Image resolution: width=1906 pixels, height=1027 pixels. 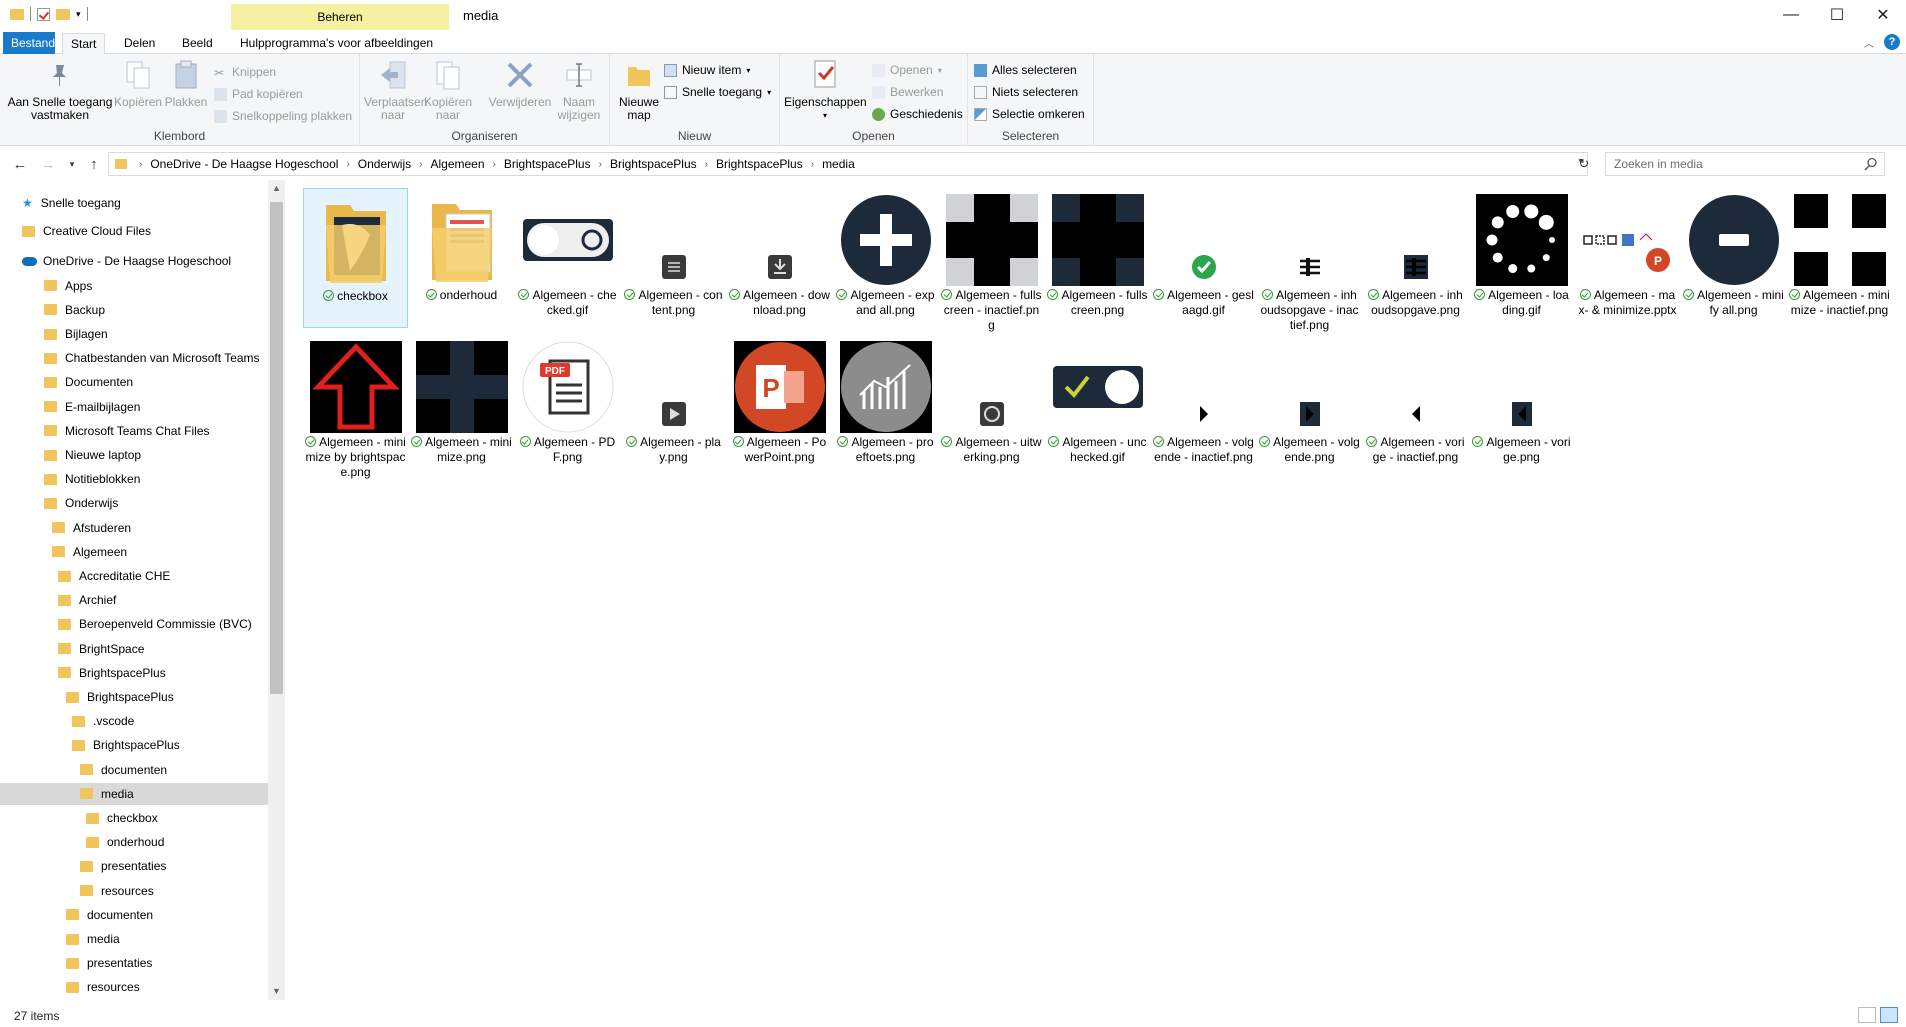 I want to click on file-item: Algemeen - vorige.png, so click(x=1521, y=405).